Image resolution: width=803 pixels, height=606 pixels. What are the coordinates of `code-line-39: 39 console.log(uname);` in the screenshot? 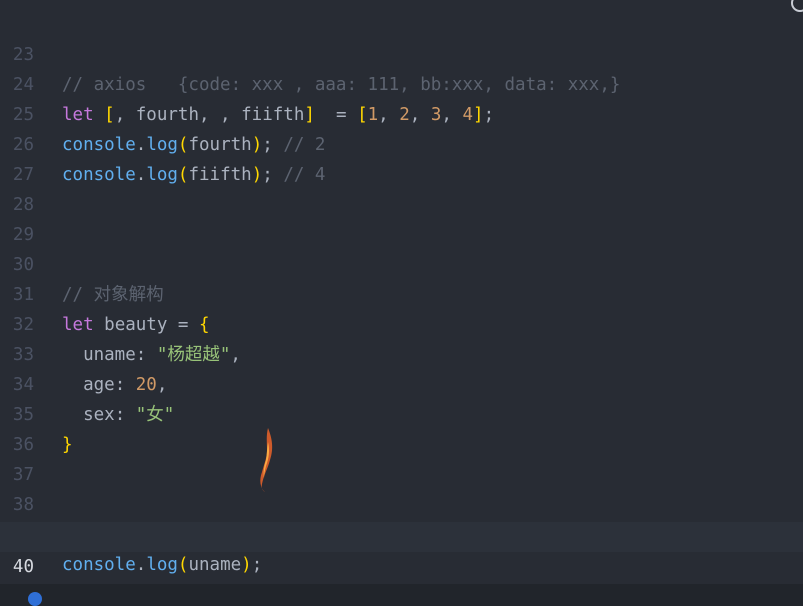 It's located at (401, 532).